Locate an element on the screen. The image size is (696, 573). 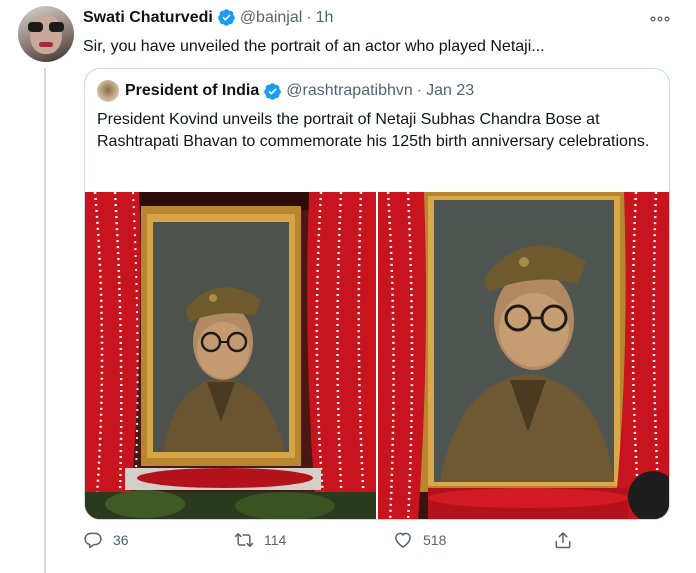
avatar-face is located at coordinates (46, 34).